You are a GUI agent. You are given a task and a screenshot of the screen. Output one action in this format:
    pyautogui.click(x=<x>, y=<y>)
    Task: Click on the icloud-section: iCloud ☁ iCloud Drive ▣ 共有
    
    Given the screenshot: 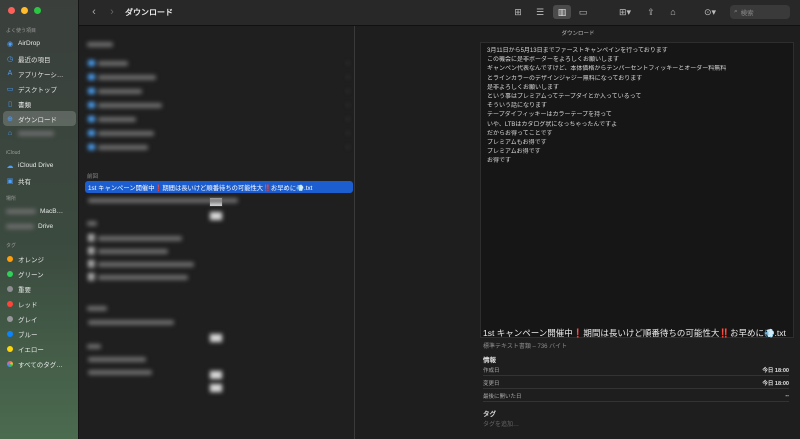 What is the action you would take?
    pyautogui.click(x=39, y=168)
    